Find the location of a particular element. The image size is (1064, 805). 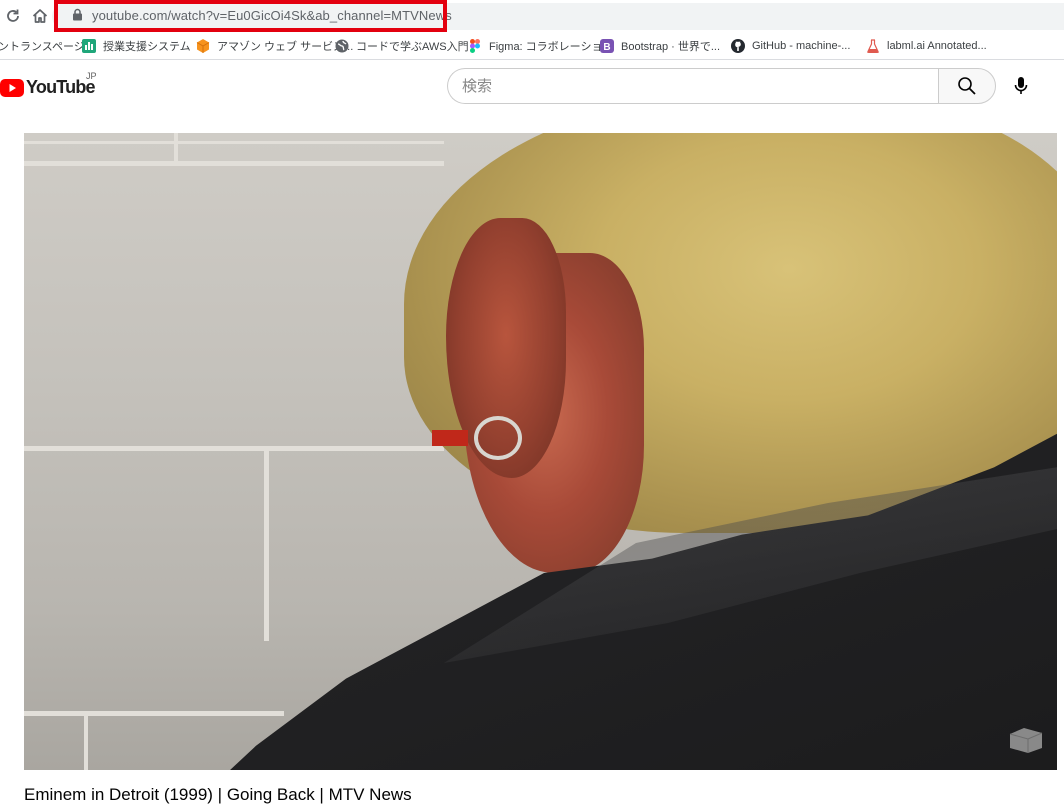

search-button is located at coordinates (967, 86).